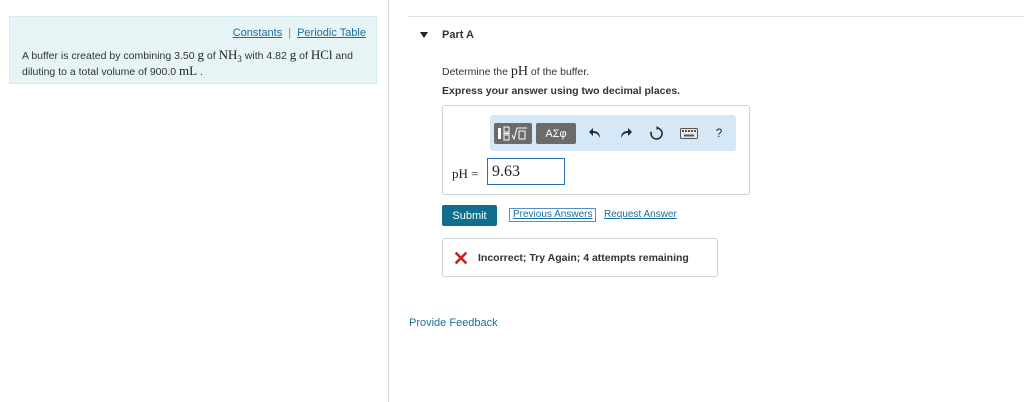  Describe the element at coordinates (458, 35) in the screenshot. I see `part-label: Part A` at that location.